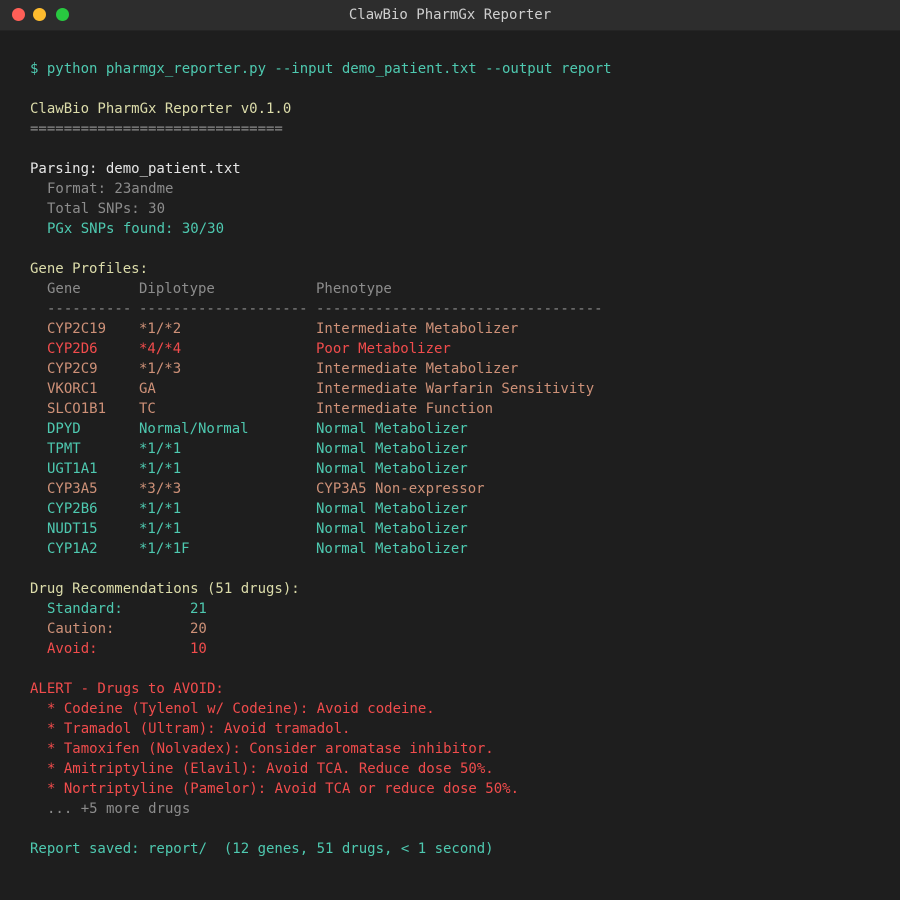 The image size is (900, 900). What do you see at coordinates (72, 549) in the screenshot?
I see `gene-cell: CYP1A2` at bounding box center [72, 549].